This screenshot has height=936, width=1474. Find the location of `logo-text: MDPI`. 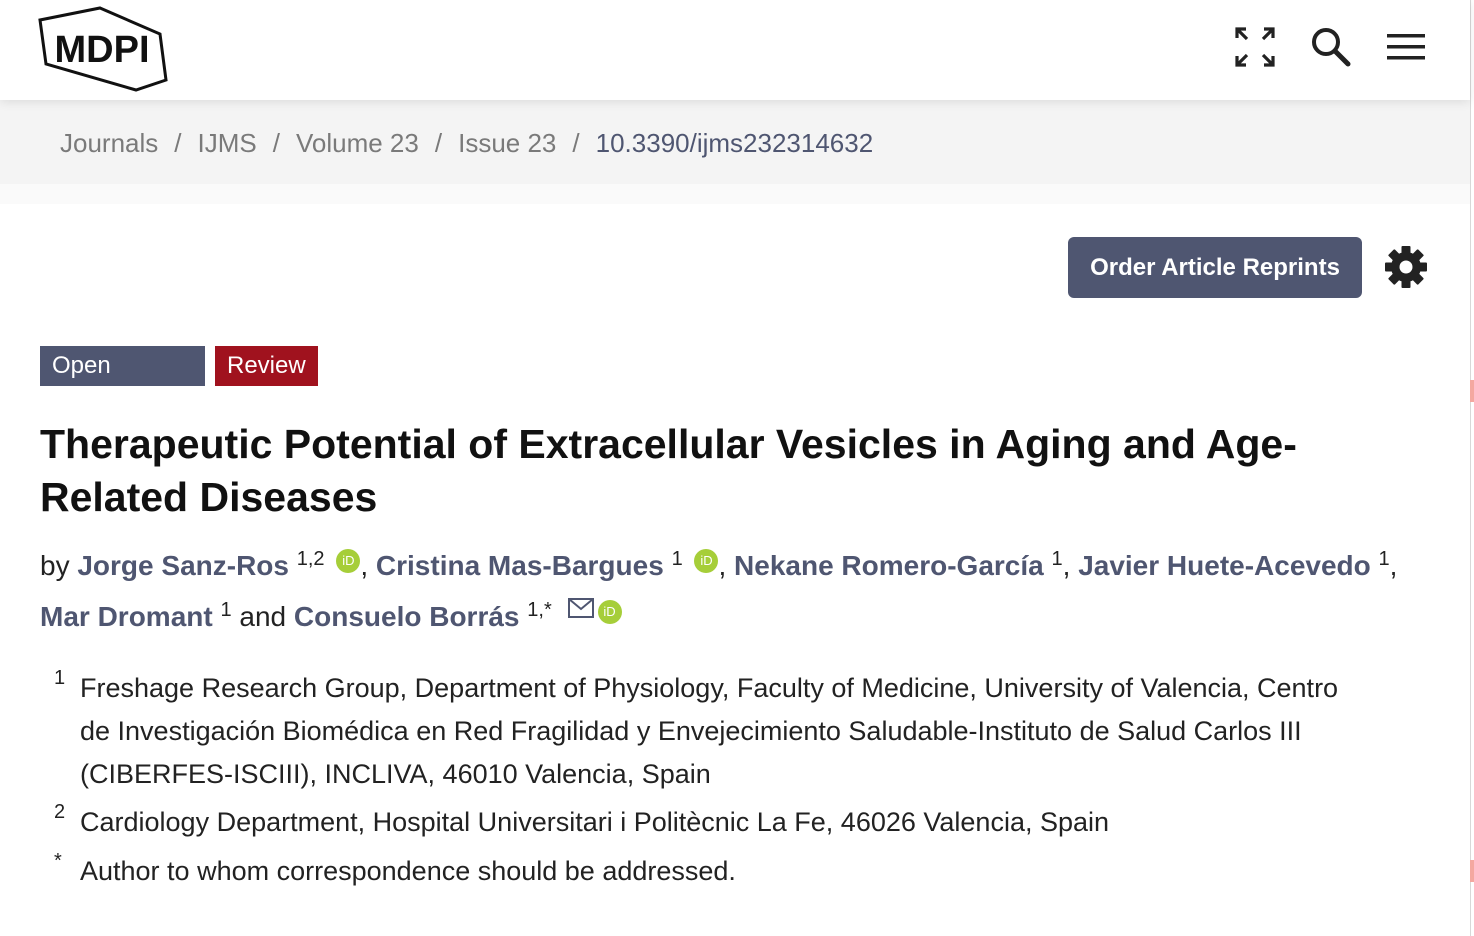

logo-text: MDPI is located at coordinates (102, 50).